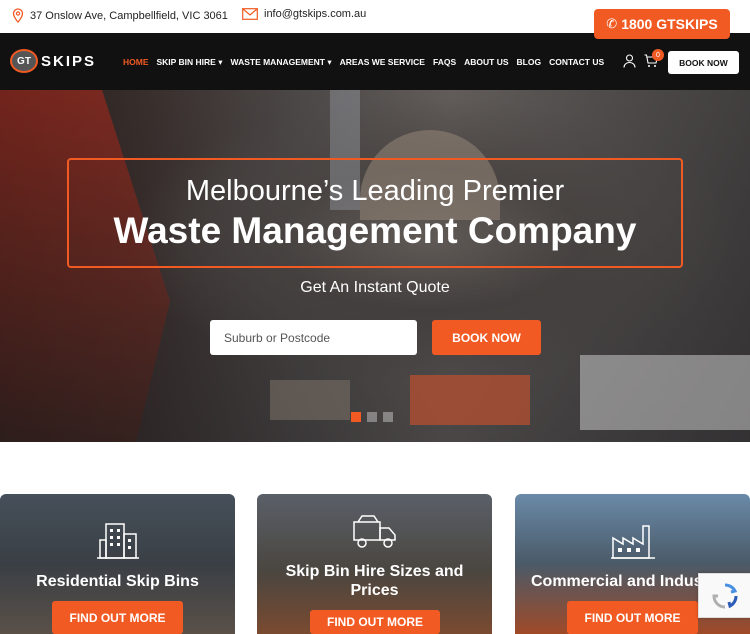 The height and width of the screenshot is (634, 750). What do you see at coordinates (315, 14) in the screenshot?
I see `email-text: info@gtskips.com.au` at bounding box center [315, 14].